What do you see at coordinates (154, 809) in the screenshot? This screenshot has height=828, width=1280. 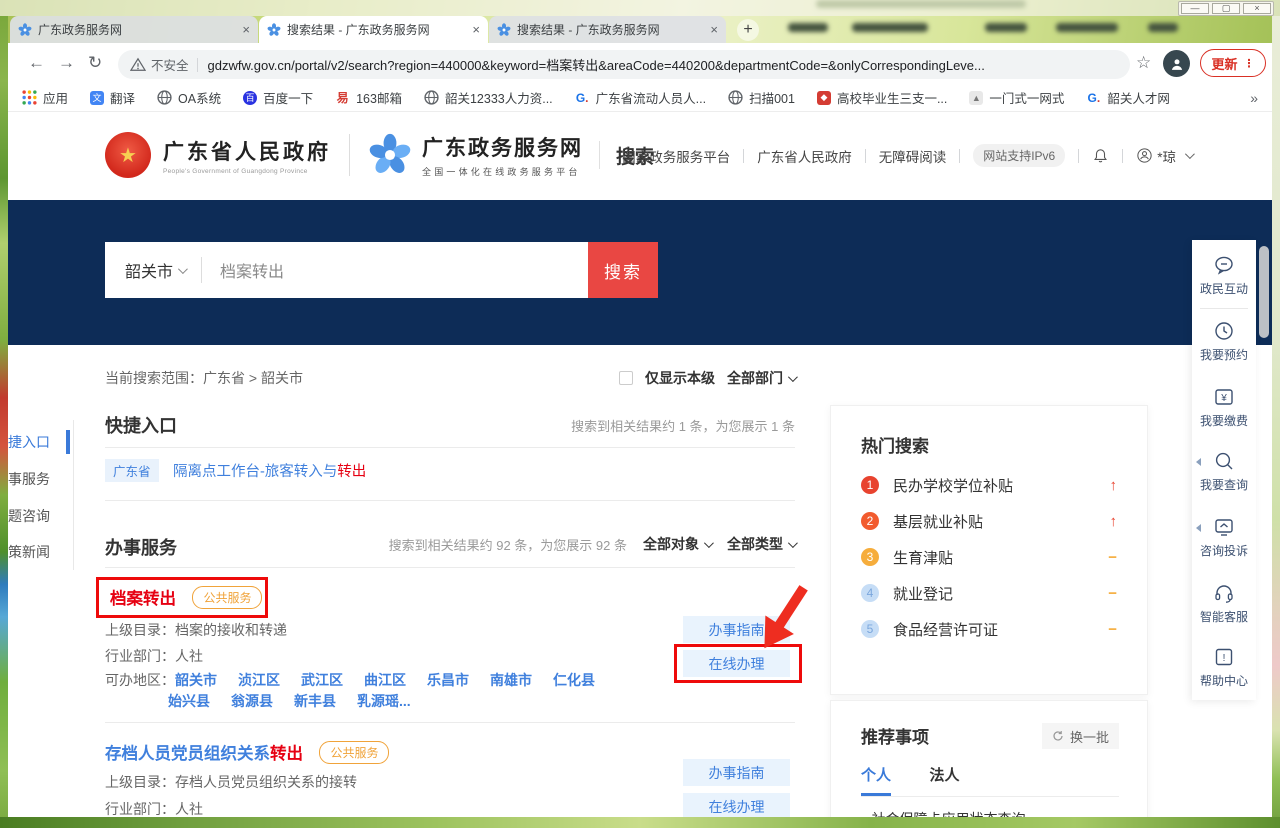 I see `result-meta: 行业部门：人社` at bounding box center [154, 809].